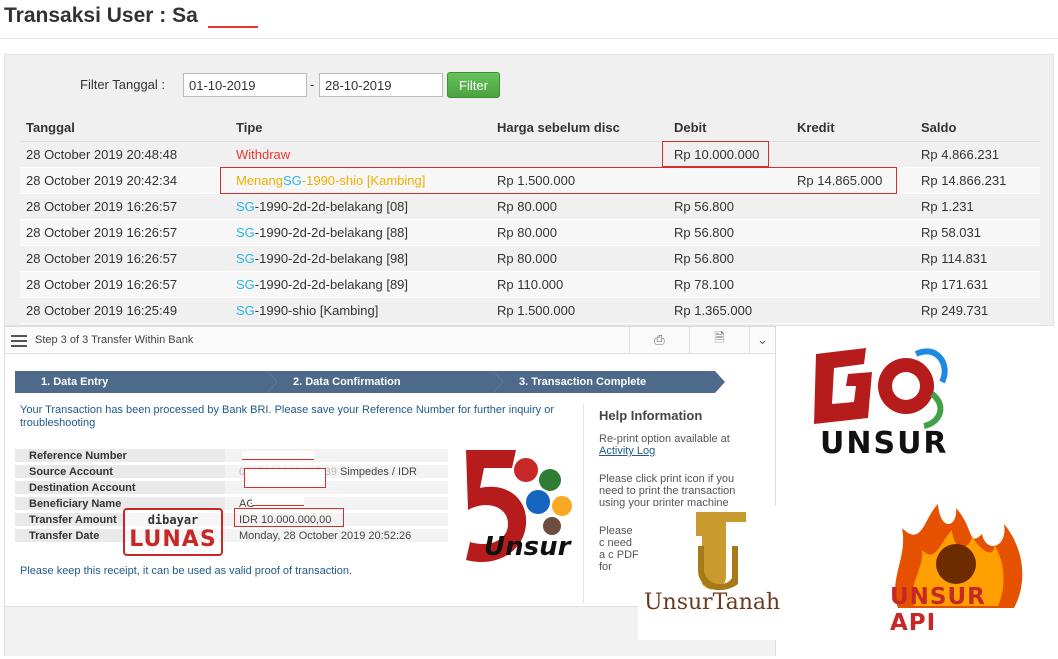 Image resolution: width=1058 pixels, height=659 pixels. Describe the element at coordinates (977, 154) in the screenshot. I see `cell-saldo: Rp 4.866.231` at that location.